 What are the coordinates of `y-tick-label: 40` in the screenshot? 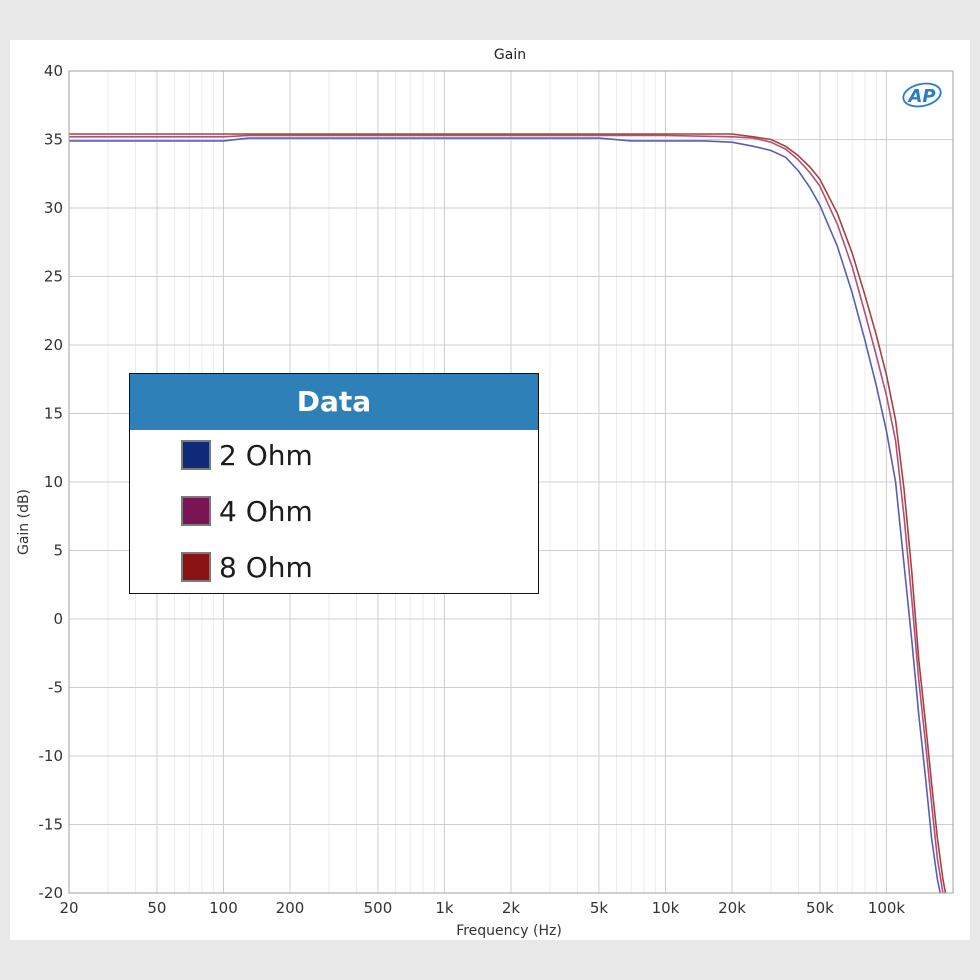 It's located at (53, 71).